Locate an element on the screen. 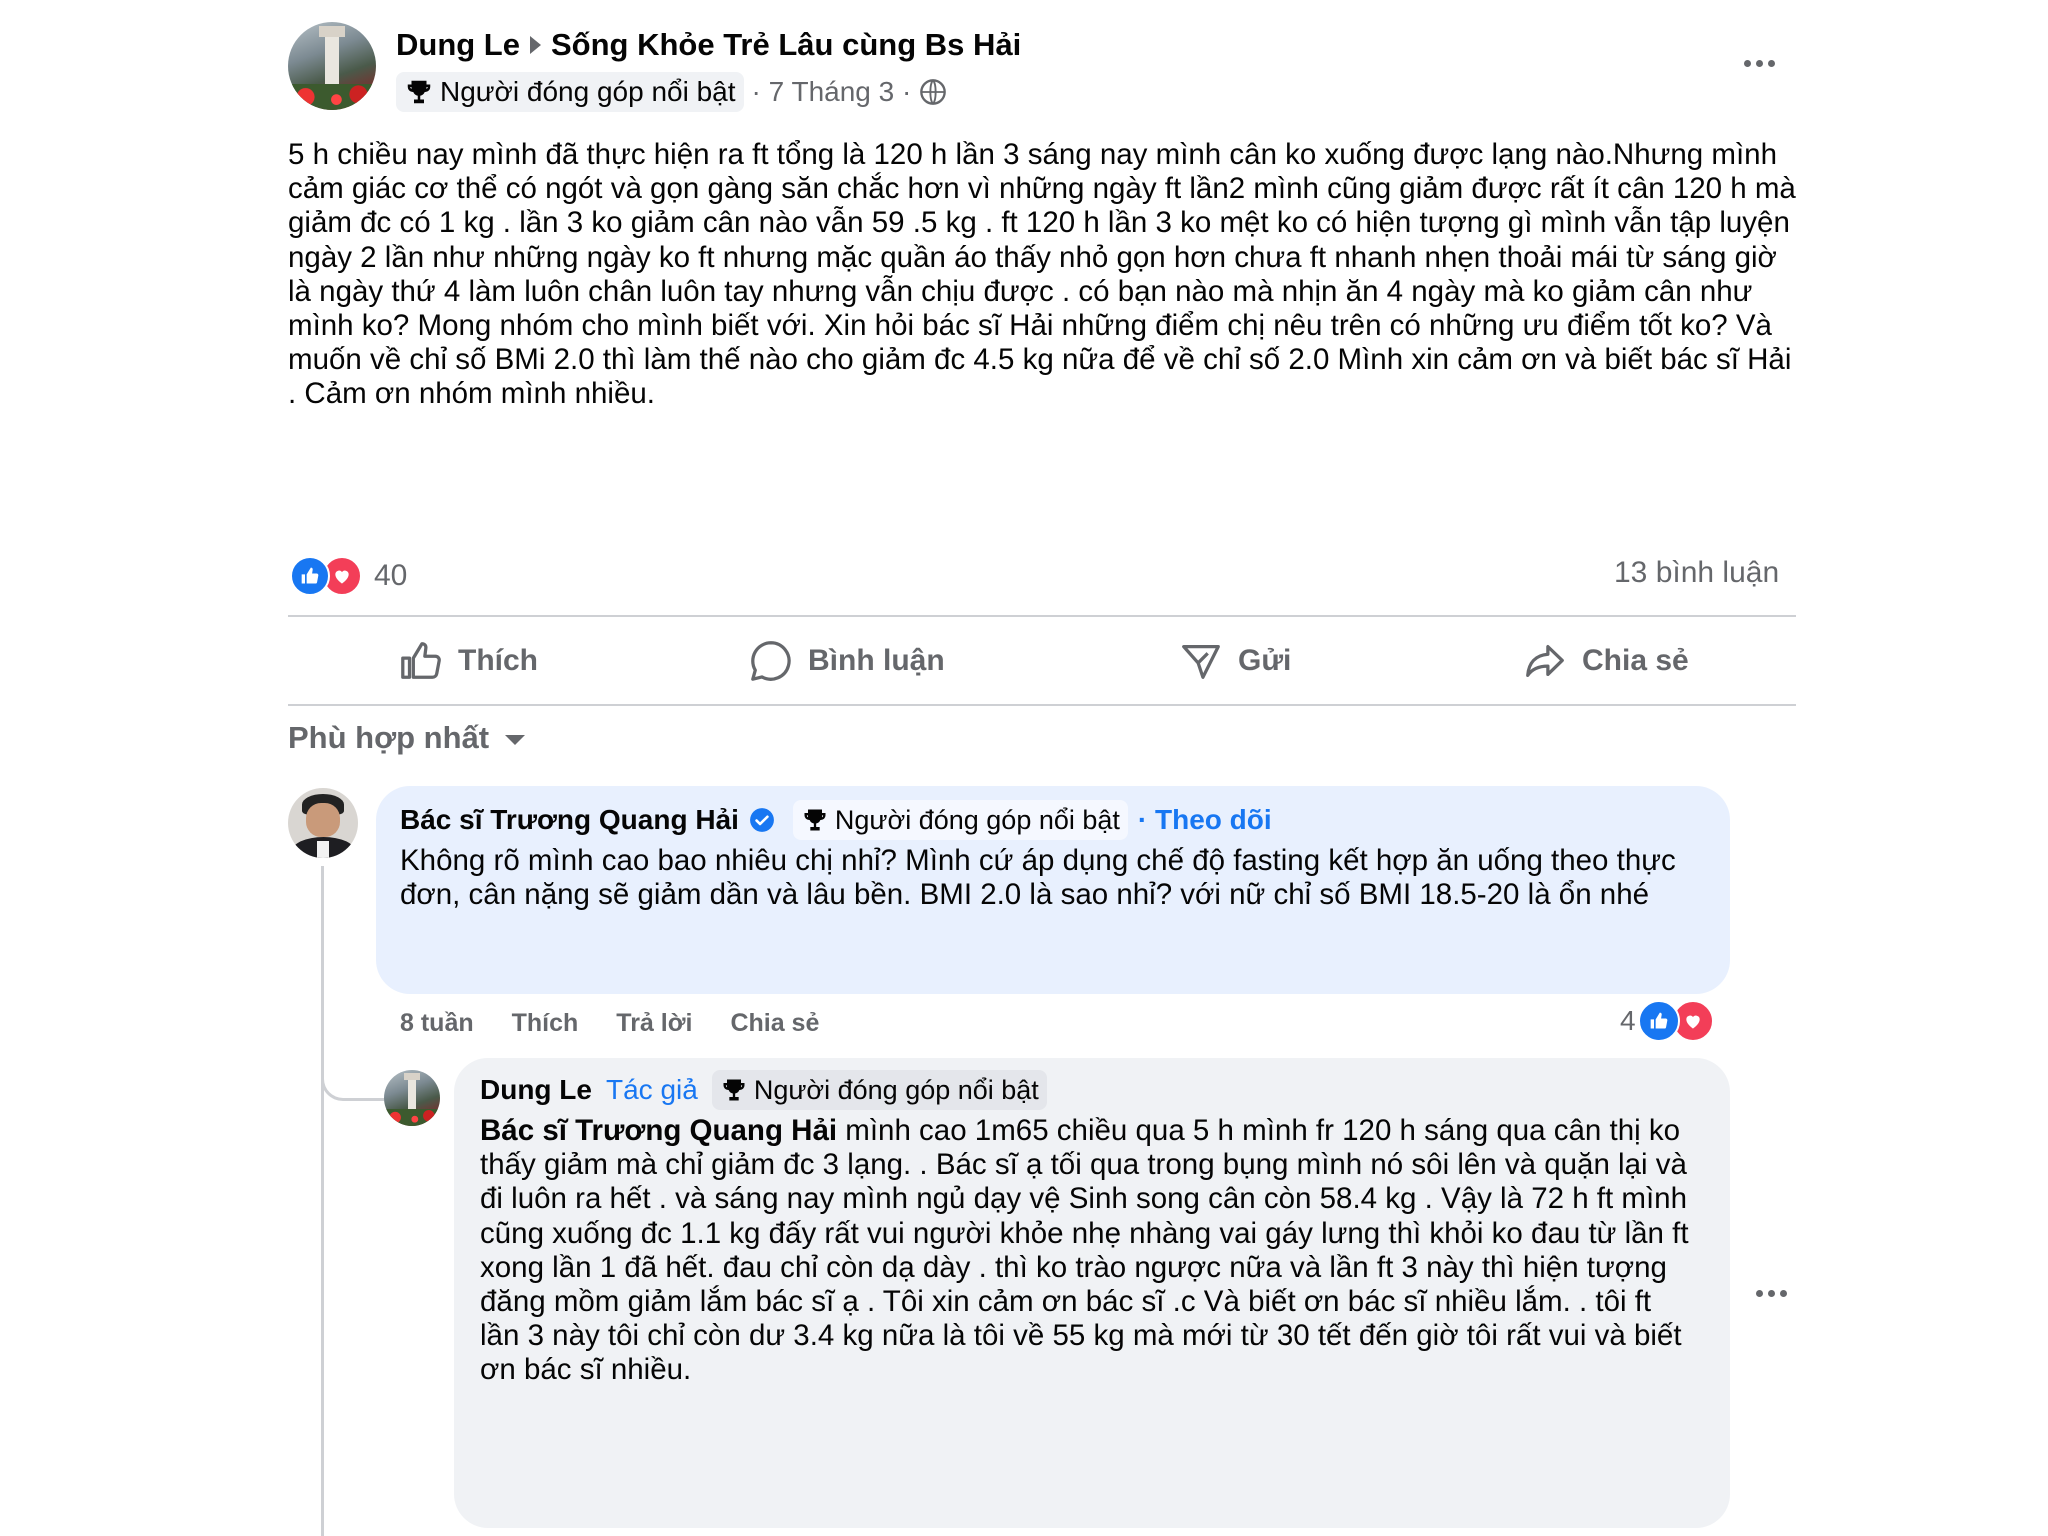 The height and width of the screenshot is (1536, 2048). reaction-count: 40 is located at coordinates (391, 575).